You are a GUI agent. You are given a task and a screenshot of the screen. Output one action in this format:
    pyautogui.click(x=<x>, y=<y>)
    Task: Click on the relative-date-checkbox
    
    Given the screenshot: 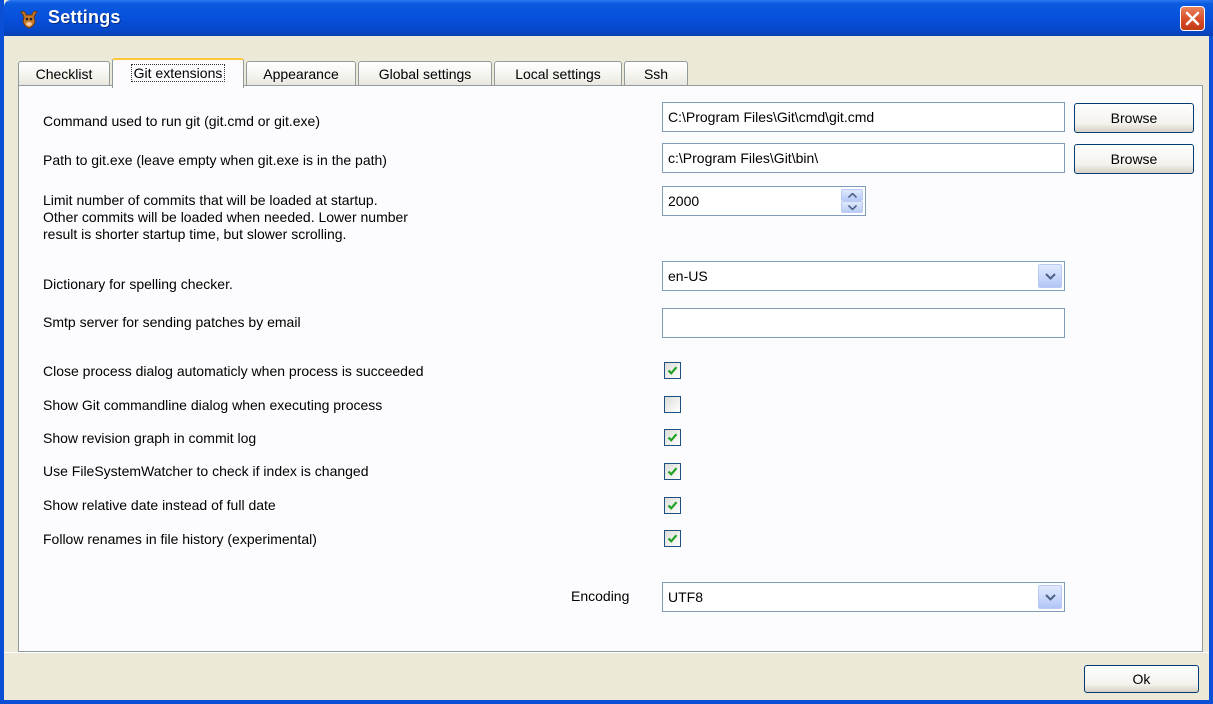 What is the action you would take?
    pyautogui.click(x=672, y=505)
    